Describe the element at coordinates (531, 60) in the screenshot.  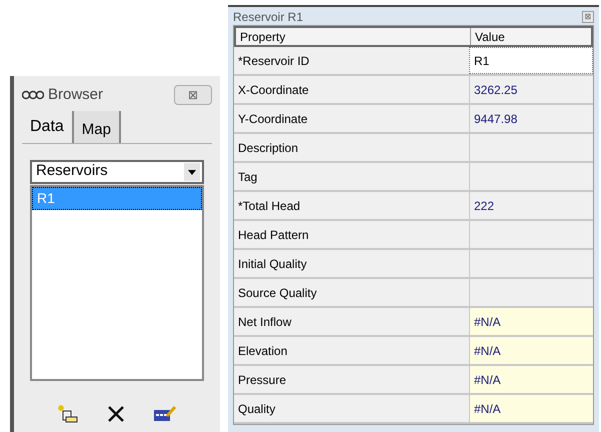
I see `property-value: R1` at that location.